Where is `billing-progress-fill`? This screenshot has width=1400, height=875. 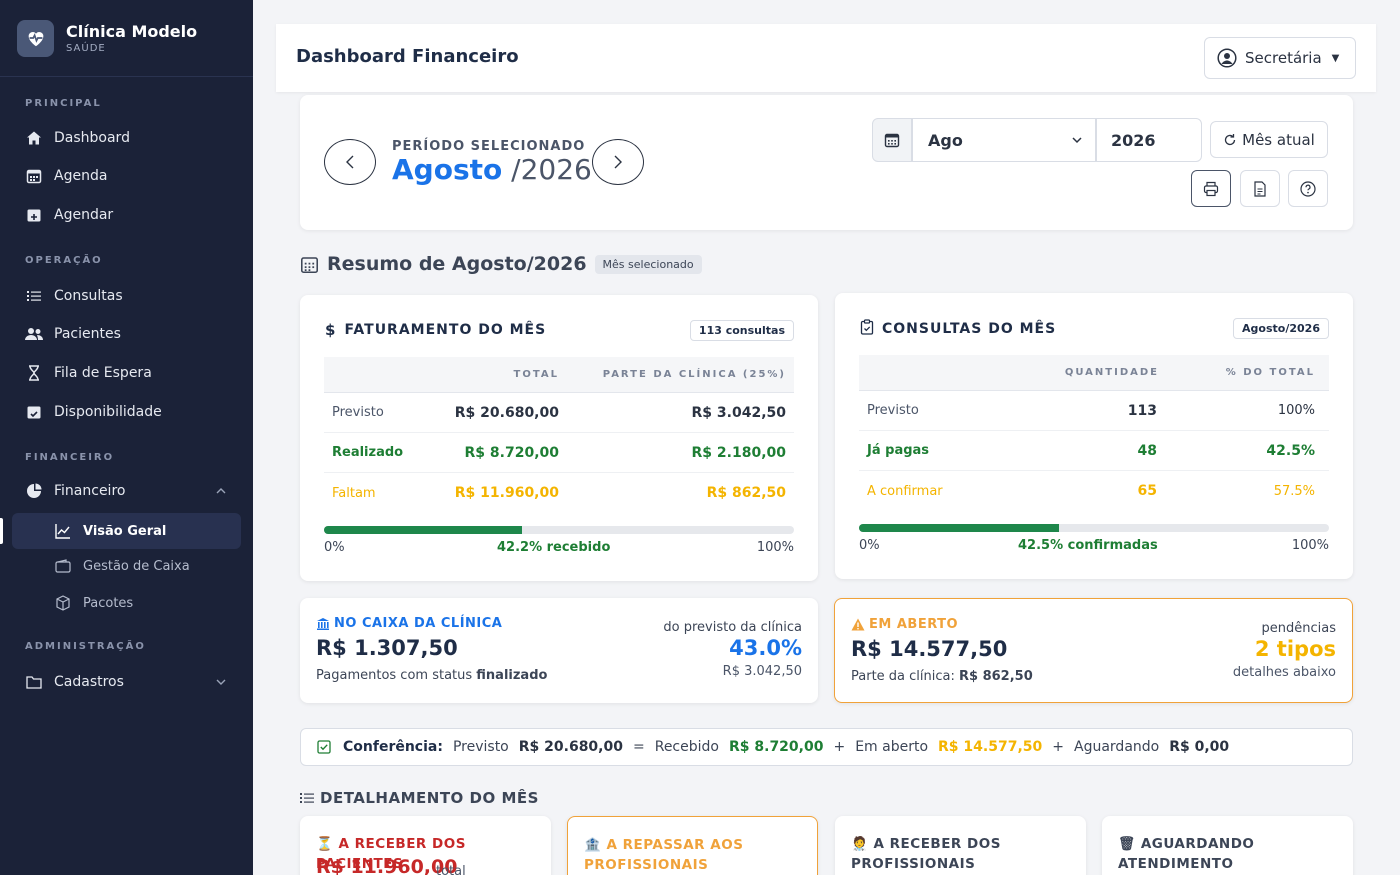 billing-progress-fill is located at coordinates (423, 530).